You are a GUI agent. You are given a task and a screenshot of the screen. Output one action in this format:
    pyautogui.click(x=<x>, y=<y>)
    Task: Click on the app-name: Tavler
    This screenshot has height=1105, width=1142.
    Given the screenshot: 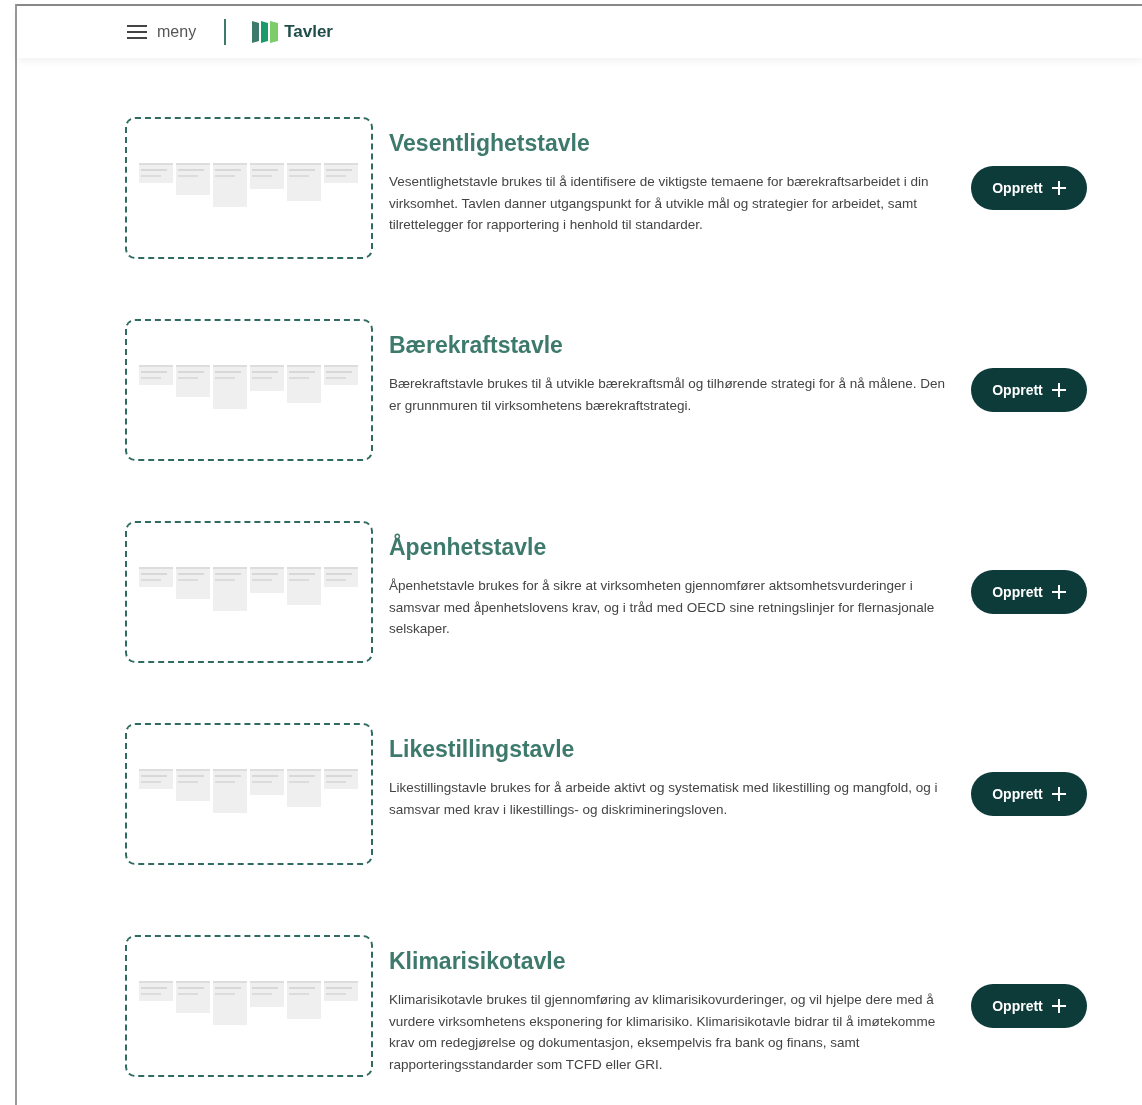 What is the action you would take?
    pyautogui.click(x=308, y=32)
    